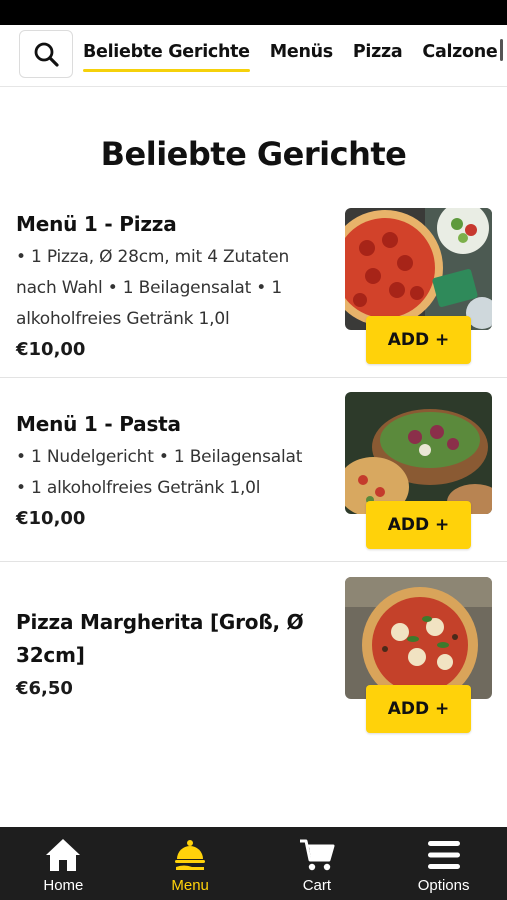 The height and width of the screenshot is (900, 507). Describe the element at coordinates (501, 50) in the screenshot. I see `scrollbar` at that location.